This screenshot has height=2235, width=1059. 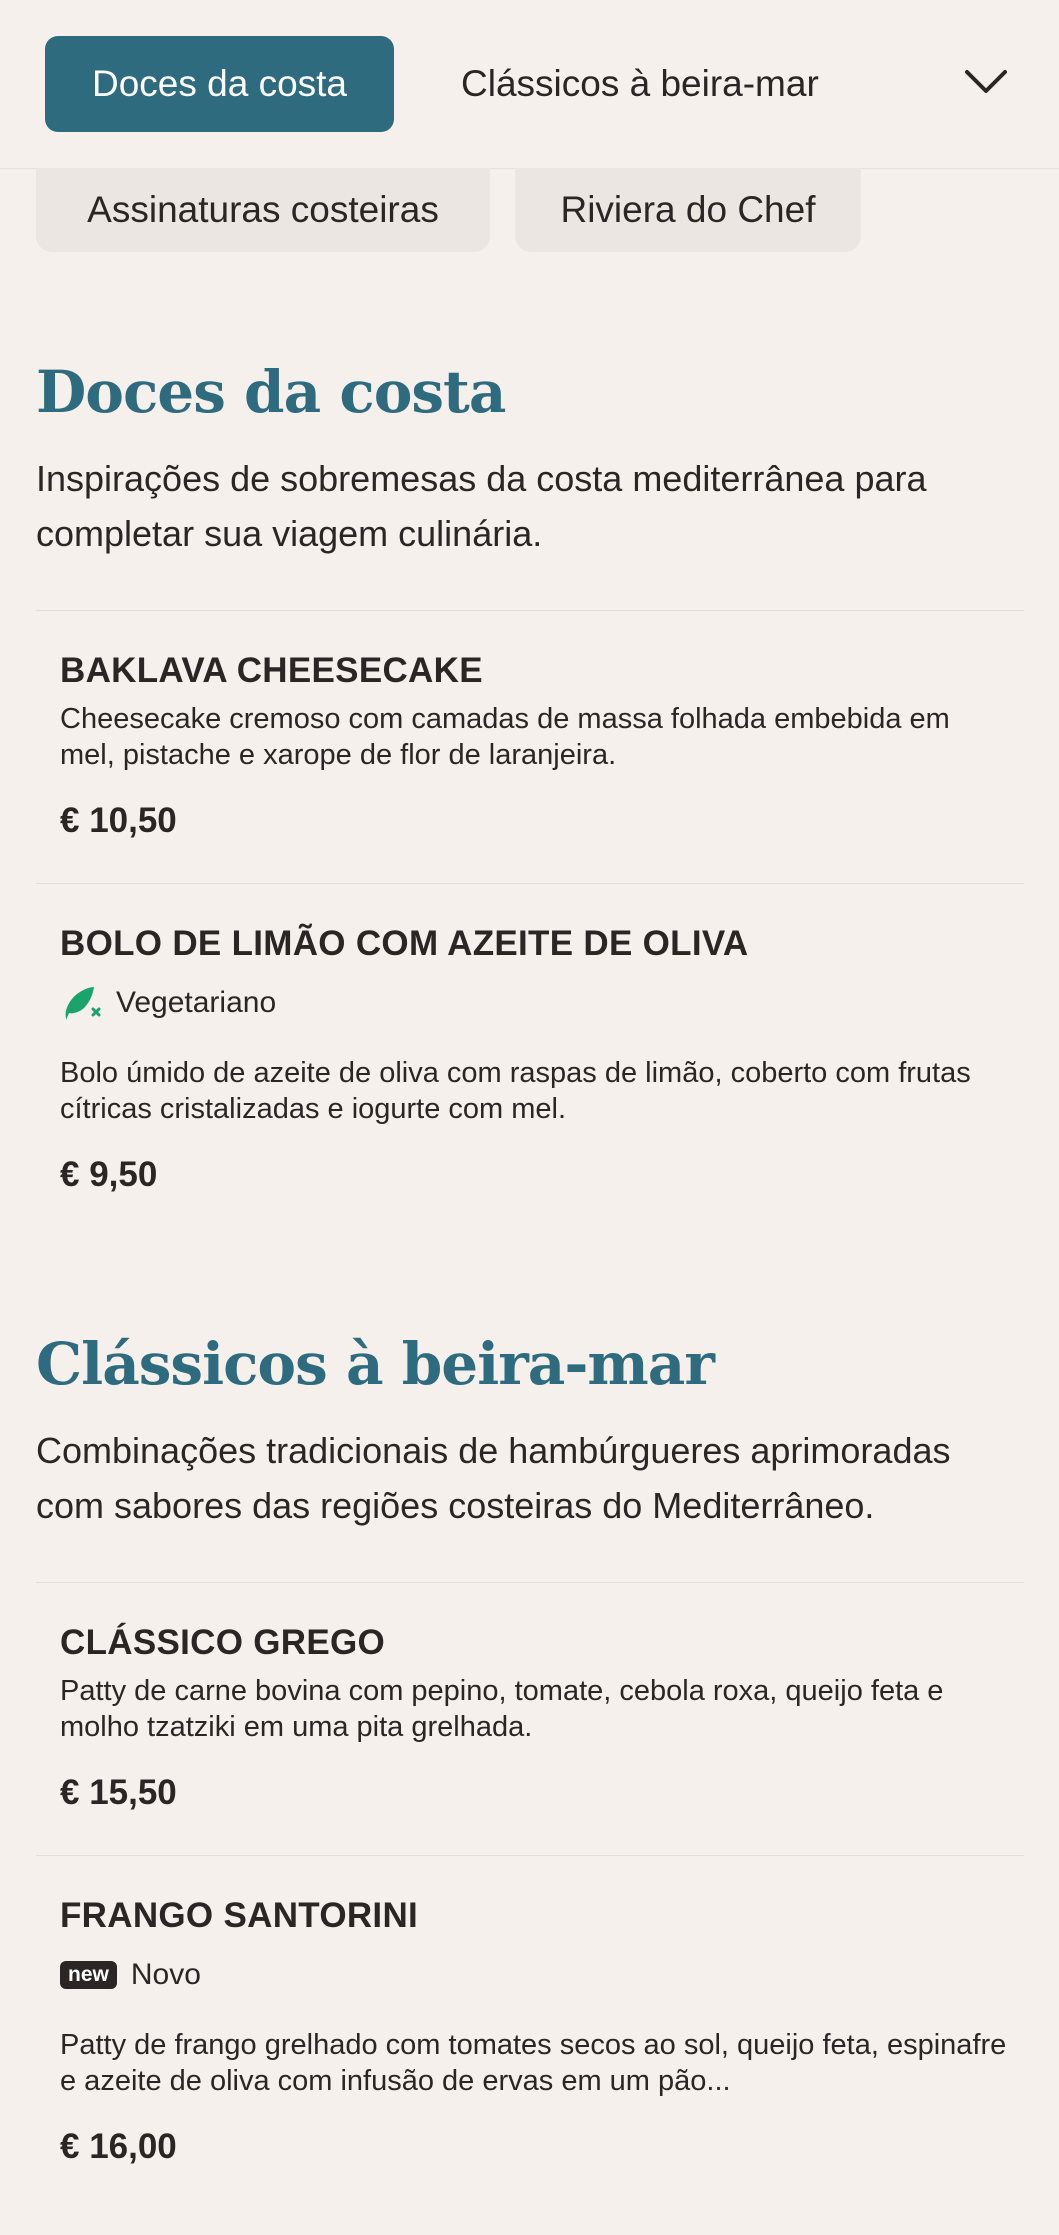 What do you see at coordinates (688, 210) in the screenshot?
I see `pill-riviera-do-chef: Riviera do Chef` at bounding box center [688, 210].